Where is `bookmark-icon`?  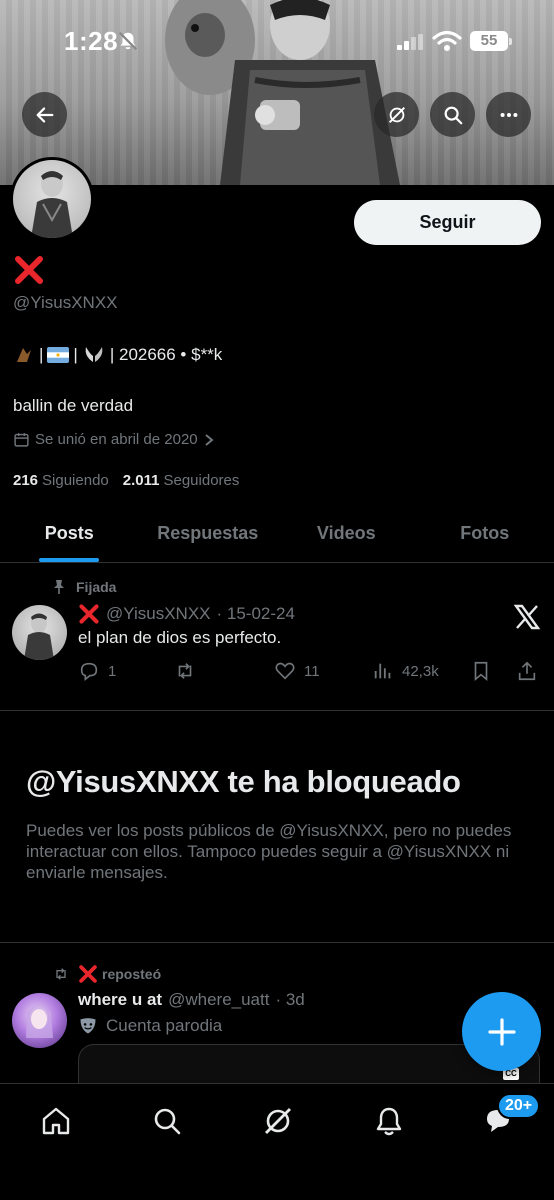
bookmark-icon is located at coordinates (481, 671).